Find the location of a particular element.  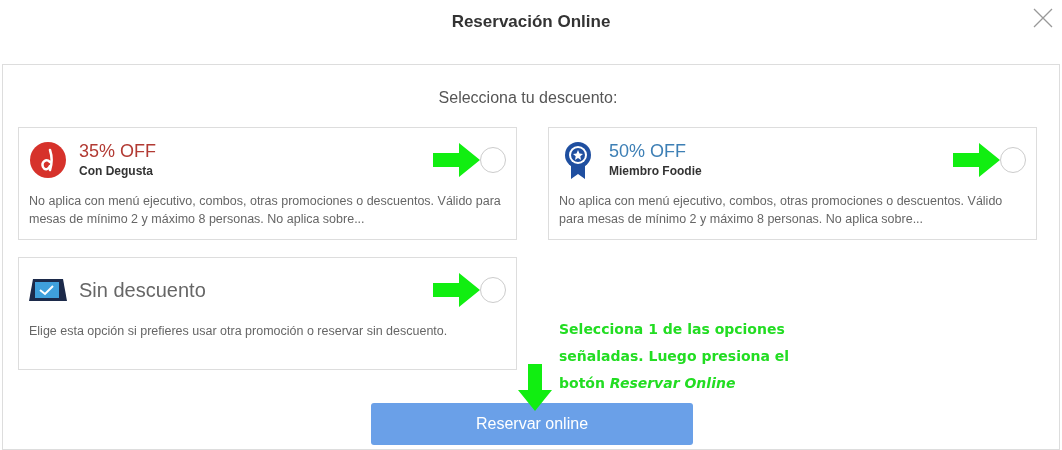

discount-subtitle: Miembro Foodie is located at coordinates (656, 171).